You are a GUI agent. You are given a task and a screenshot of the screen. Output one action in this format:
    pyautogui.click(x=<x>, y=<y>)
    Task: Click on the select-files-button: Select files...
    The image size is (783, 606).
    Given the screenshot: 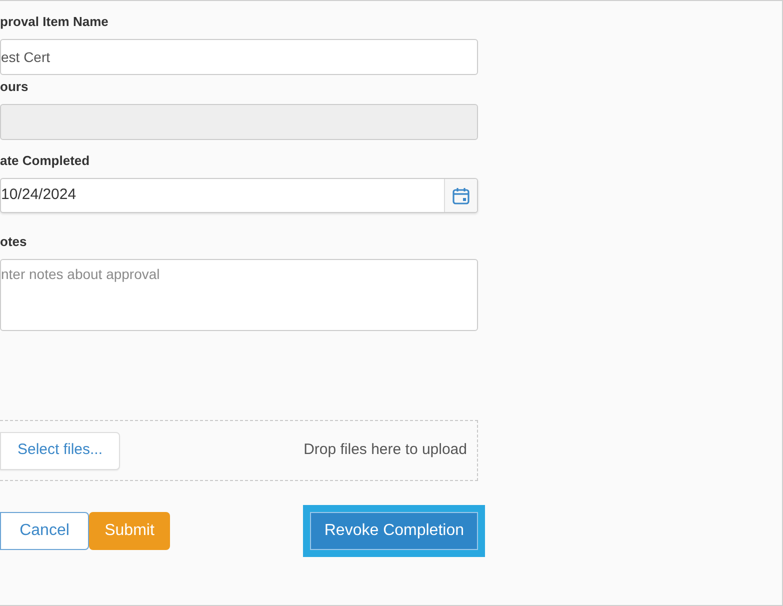 What is the action you would take?
    pyautogui.click(x=60, y=451)
    